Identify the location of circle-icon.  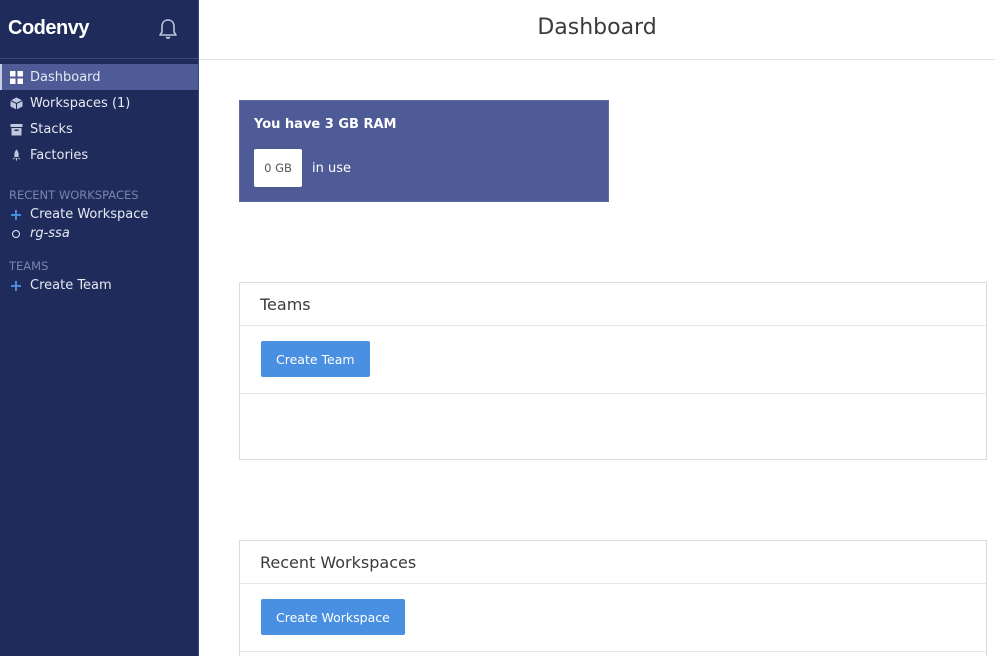
(16, 233).